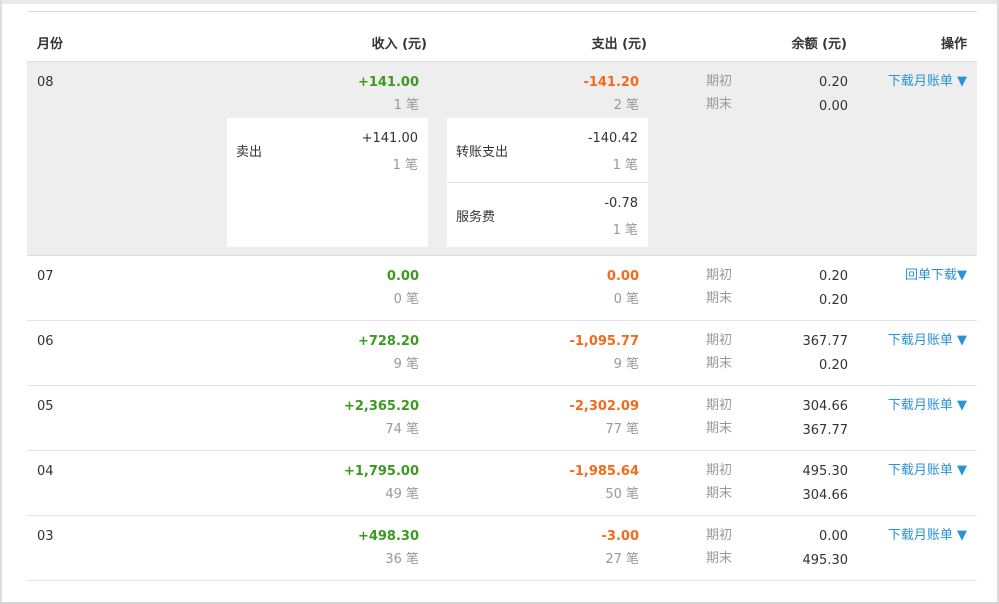  What do you see at coordinates (499, 2) in the screenshot?
I see `window-top-edge` at bounding box center [499, 2].